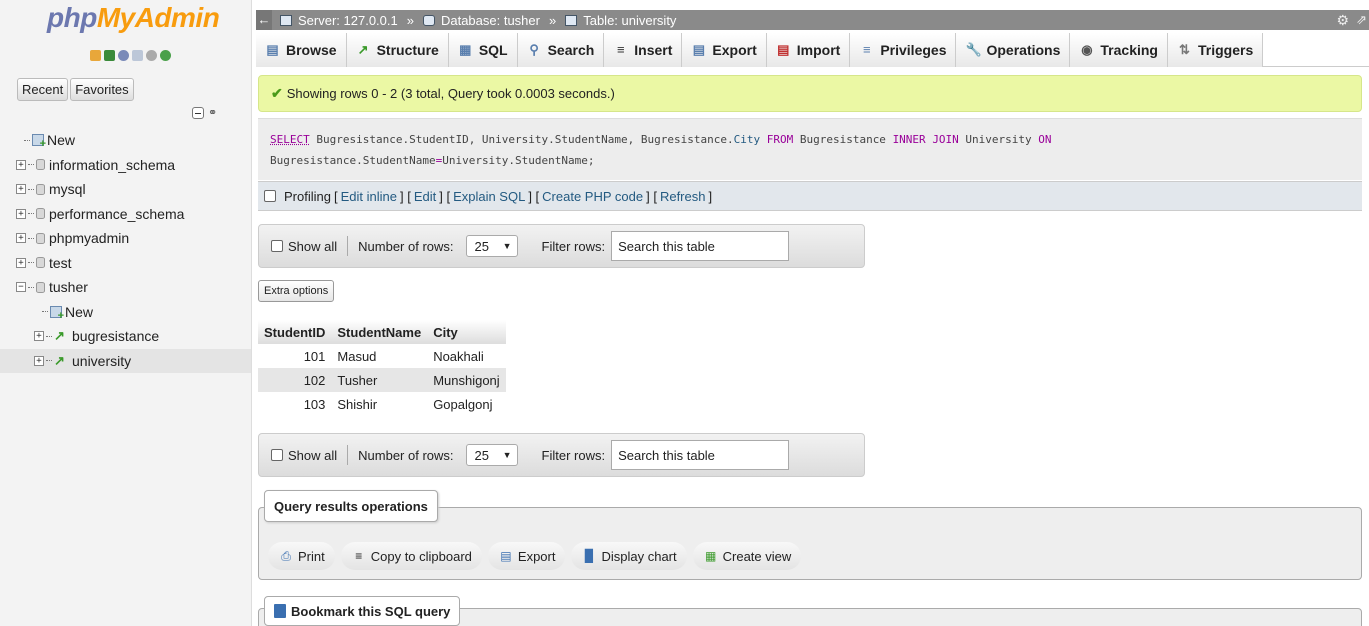 This screenshot has width=1369, height=626. I want to click on cell-studentname: Masud, so click(379, 356).